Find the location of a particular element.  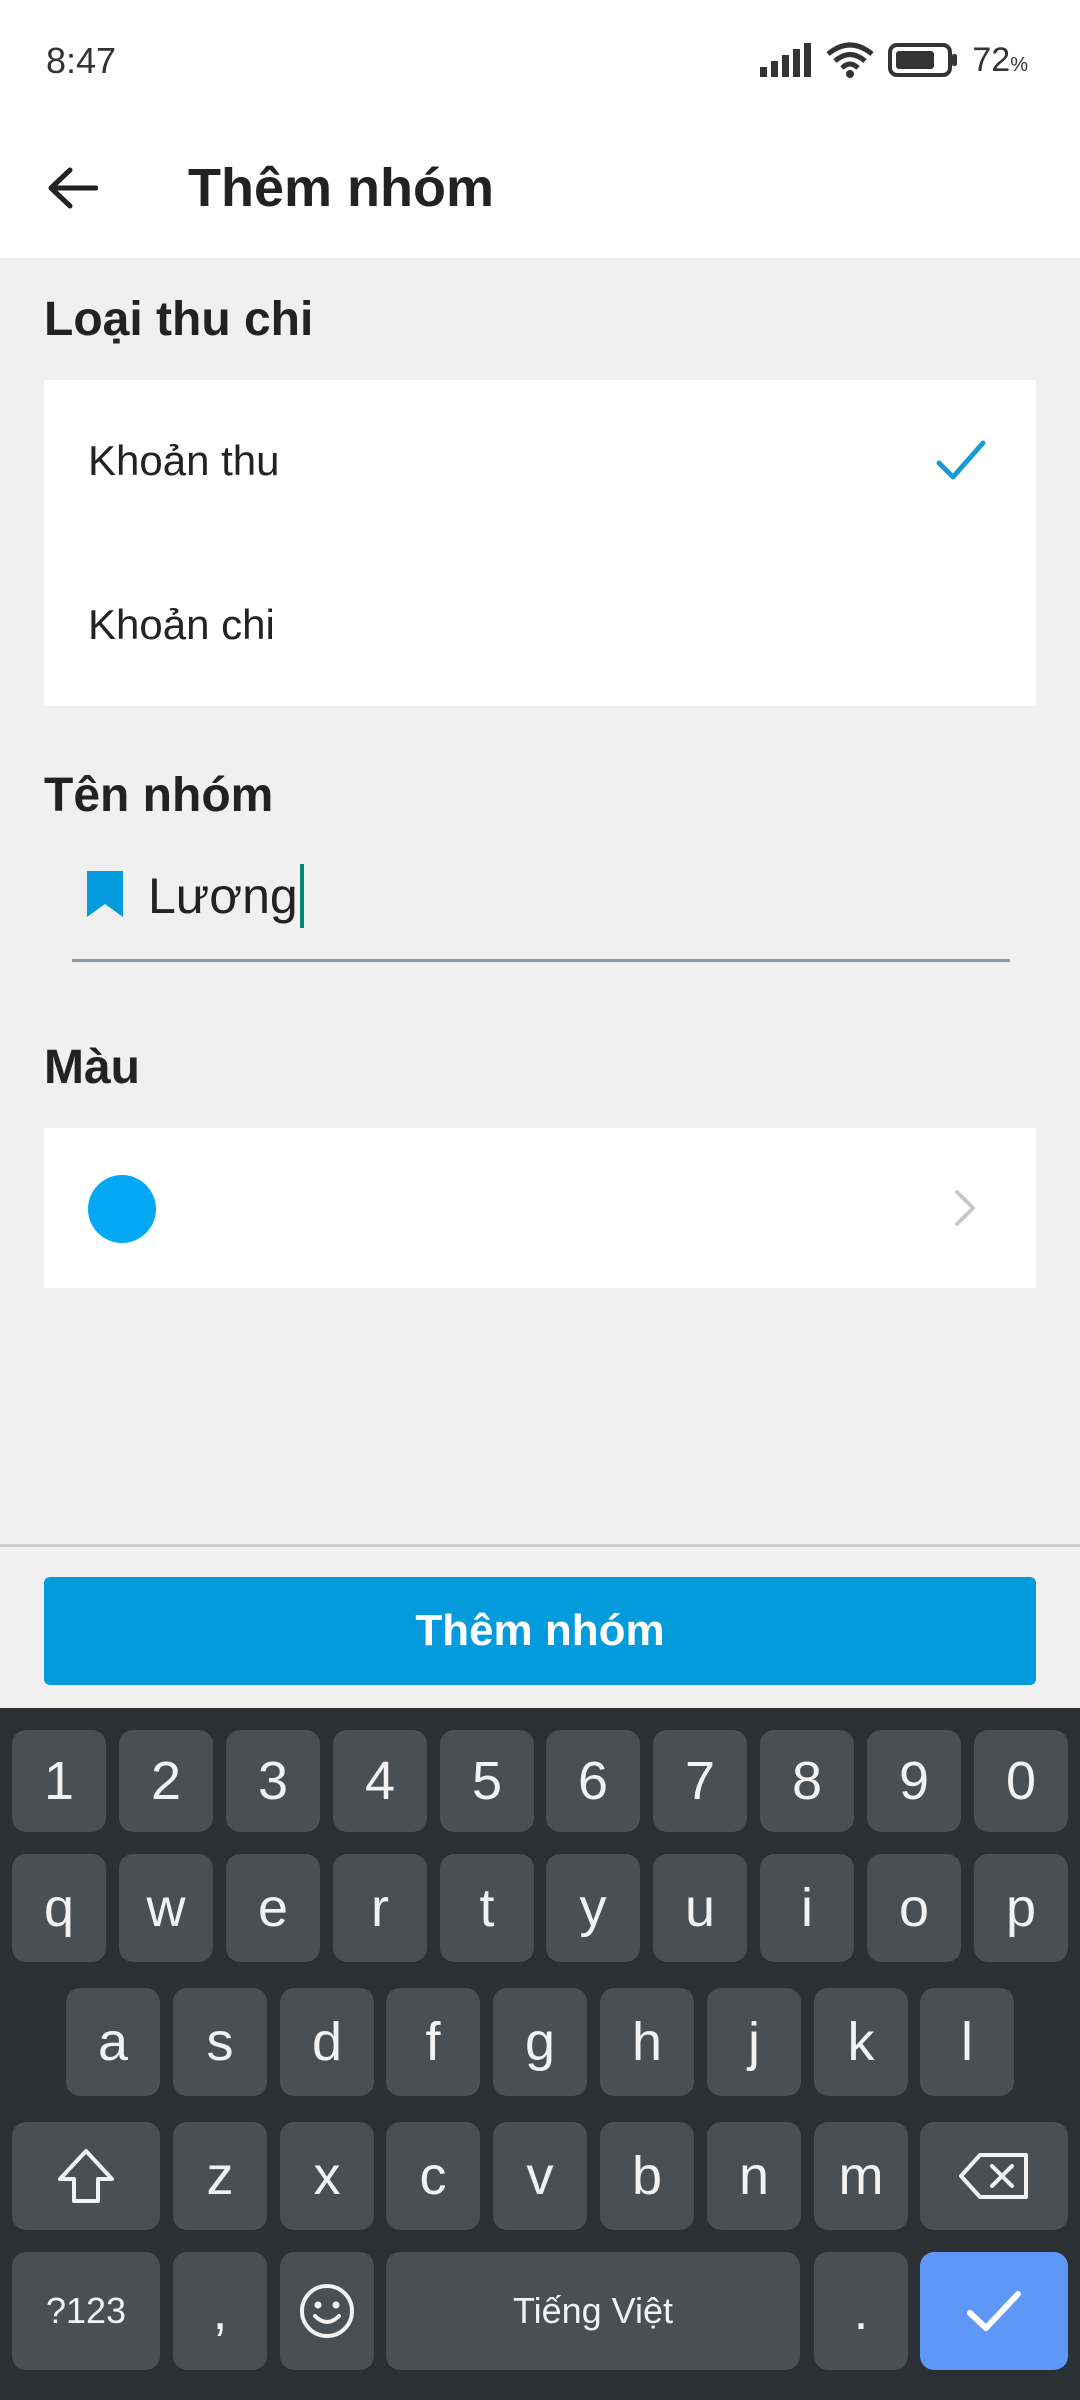

group-name-value: Lương is located at coordinates (223, 896).